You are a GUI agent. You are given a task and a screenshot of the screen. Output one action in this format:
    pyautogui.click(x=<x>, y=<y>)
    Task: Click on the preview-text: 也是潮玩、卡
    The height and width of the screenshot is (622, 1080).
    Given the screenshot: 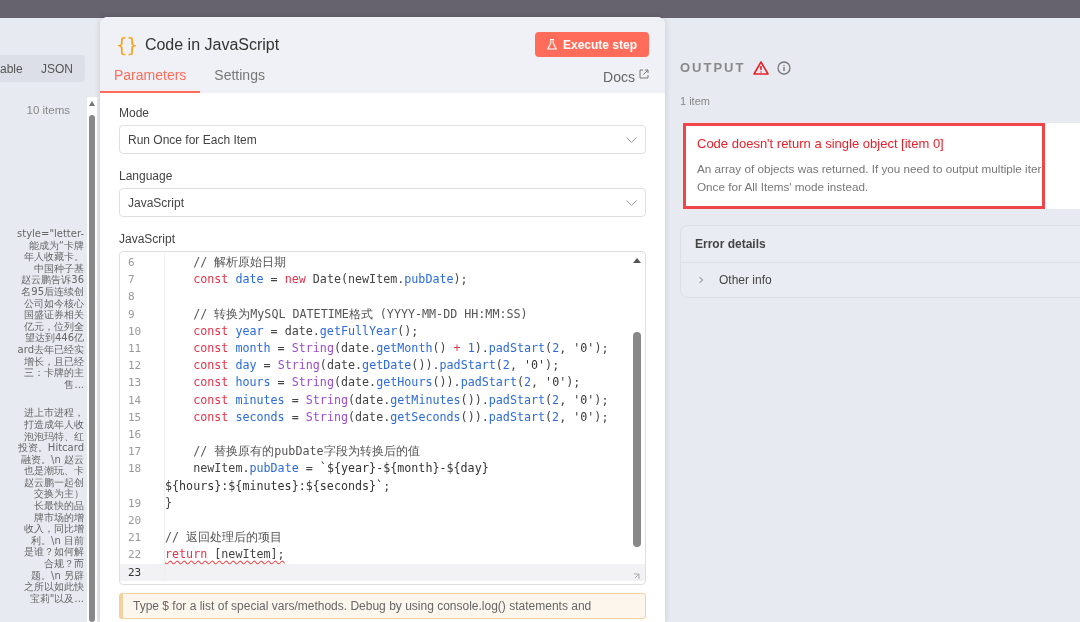 What is the action you would take?
    pyautogui.click(x=54, y=471)
    